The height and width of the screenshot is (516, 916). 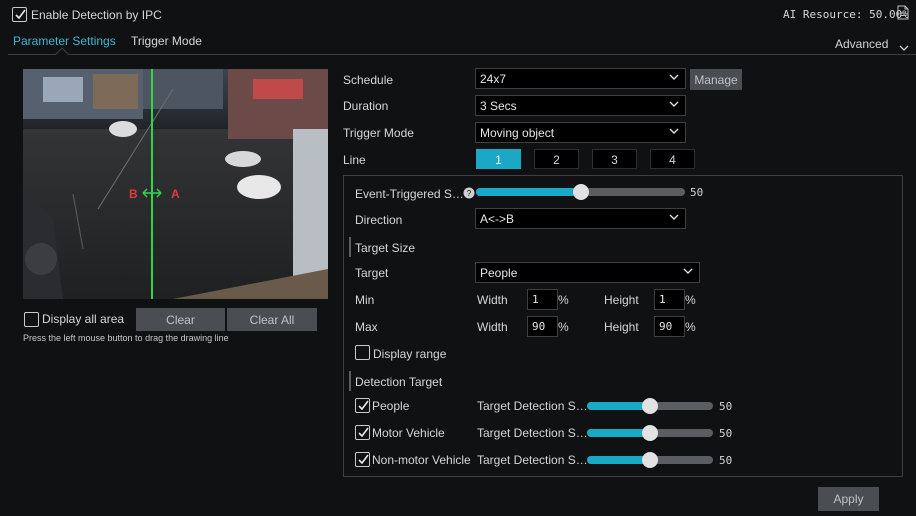 I want to click on non-motor-vehicle-checkbox, so click(x=362, y=459).